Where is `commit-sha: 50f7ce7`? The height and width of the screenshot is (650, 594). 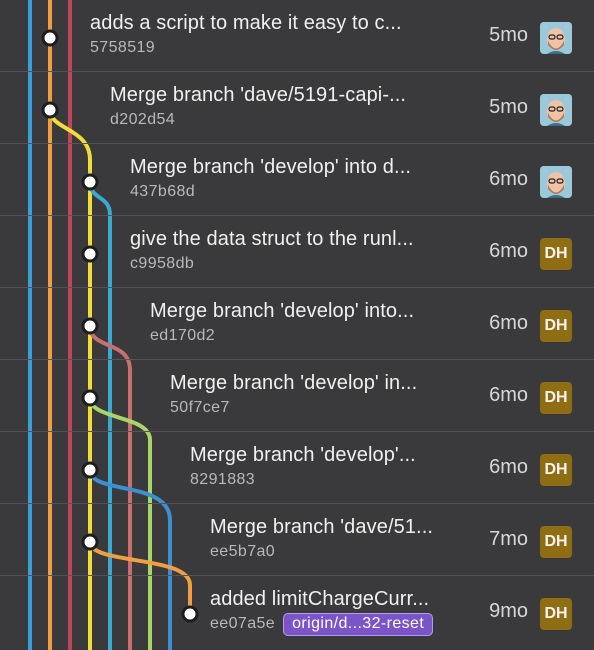 commit-sha: 50f7ce7 is located at coordinates (200, 407).